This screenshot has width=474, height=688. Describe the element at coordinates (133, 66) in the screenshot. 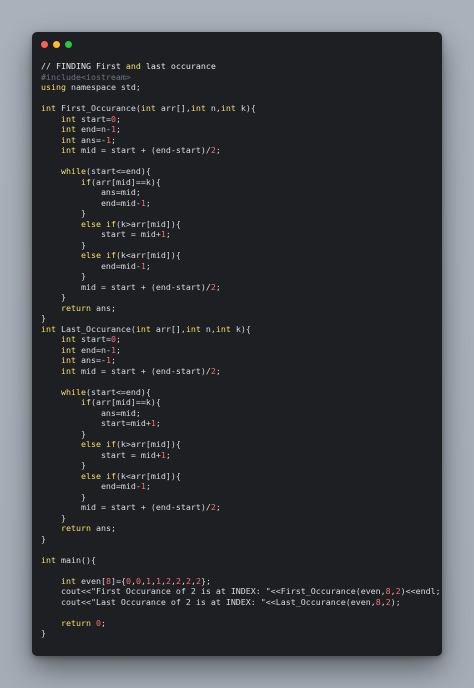

I see `code-token: and` at that location.